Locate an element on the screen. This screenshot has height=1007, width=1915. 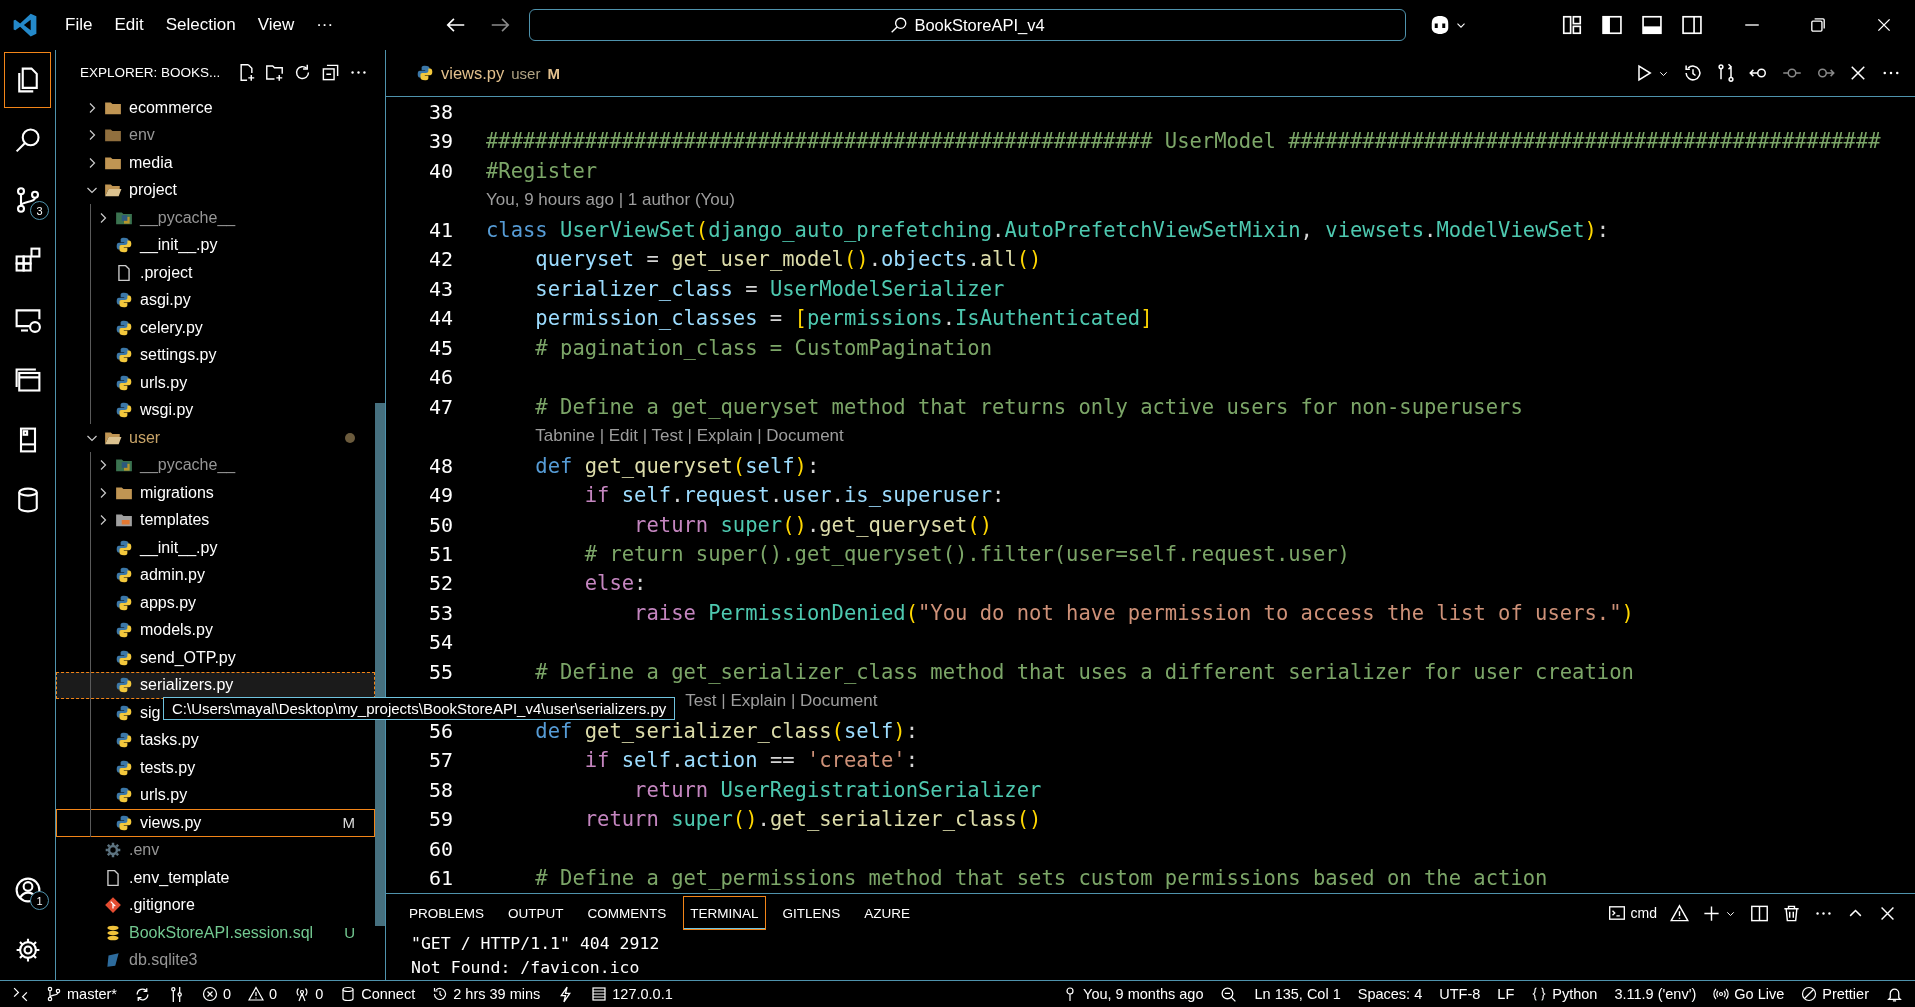
status-item: Ln 135, Col 1 is located at coordinates (1297, 994).